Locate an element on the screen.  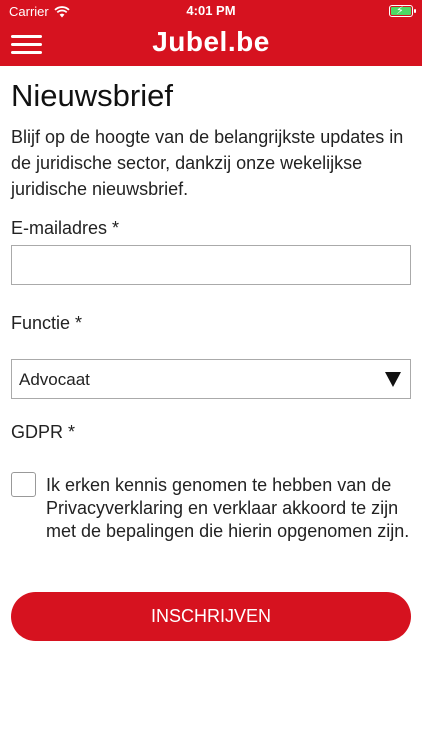
status-bar: Carrier 4:01 PM ⚡ is located at coordinates (211, 11).